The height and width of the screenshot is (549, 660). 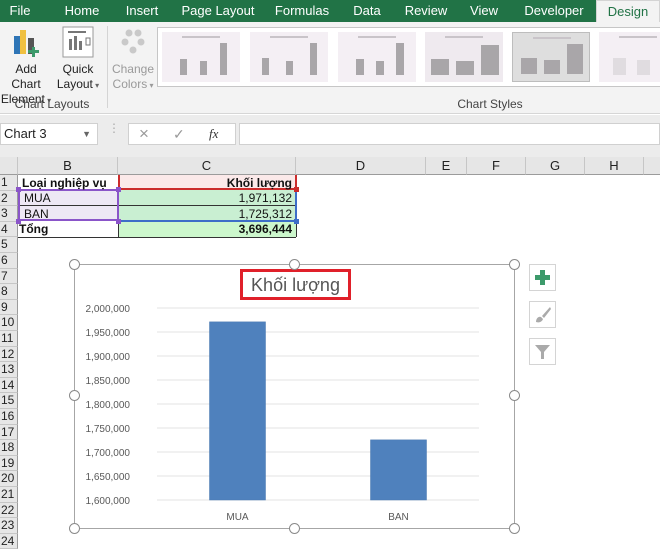 What do you see at coordinates (9, 401) in the screenshot?
I see `row-header-15: 15` at bounding box center [9, 401].